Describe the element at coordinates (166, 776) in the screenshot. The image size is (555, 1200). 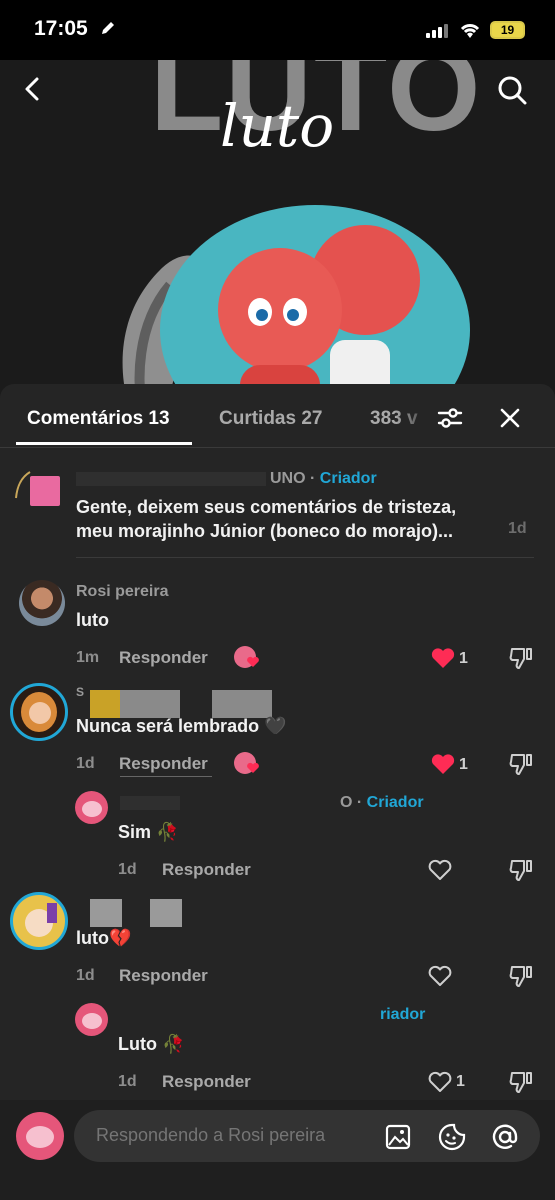
I see `reply-underline` at that location.